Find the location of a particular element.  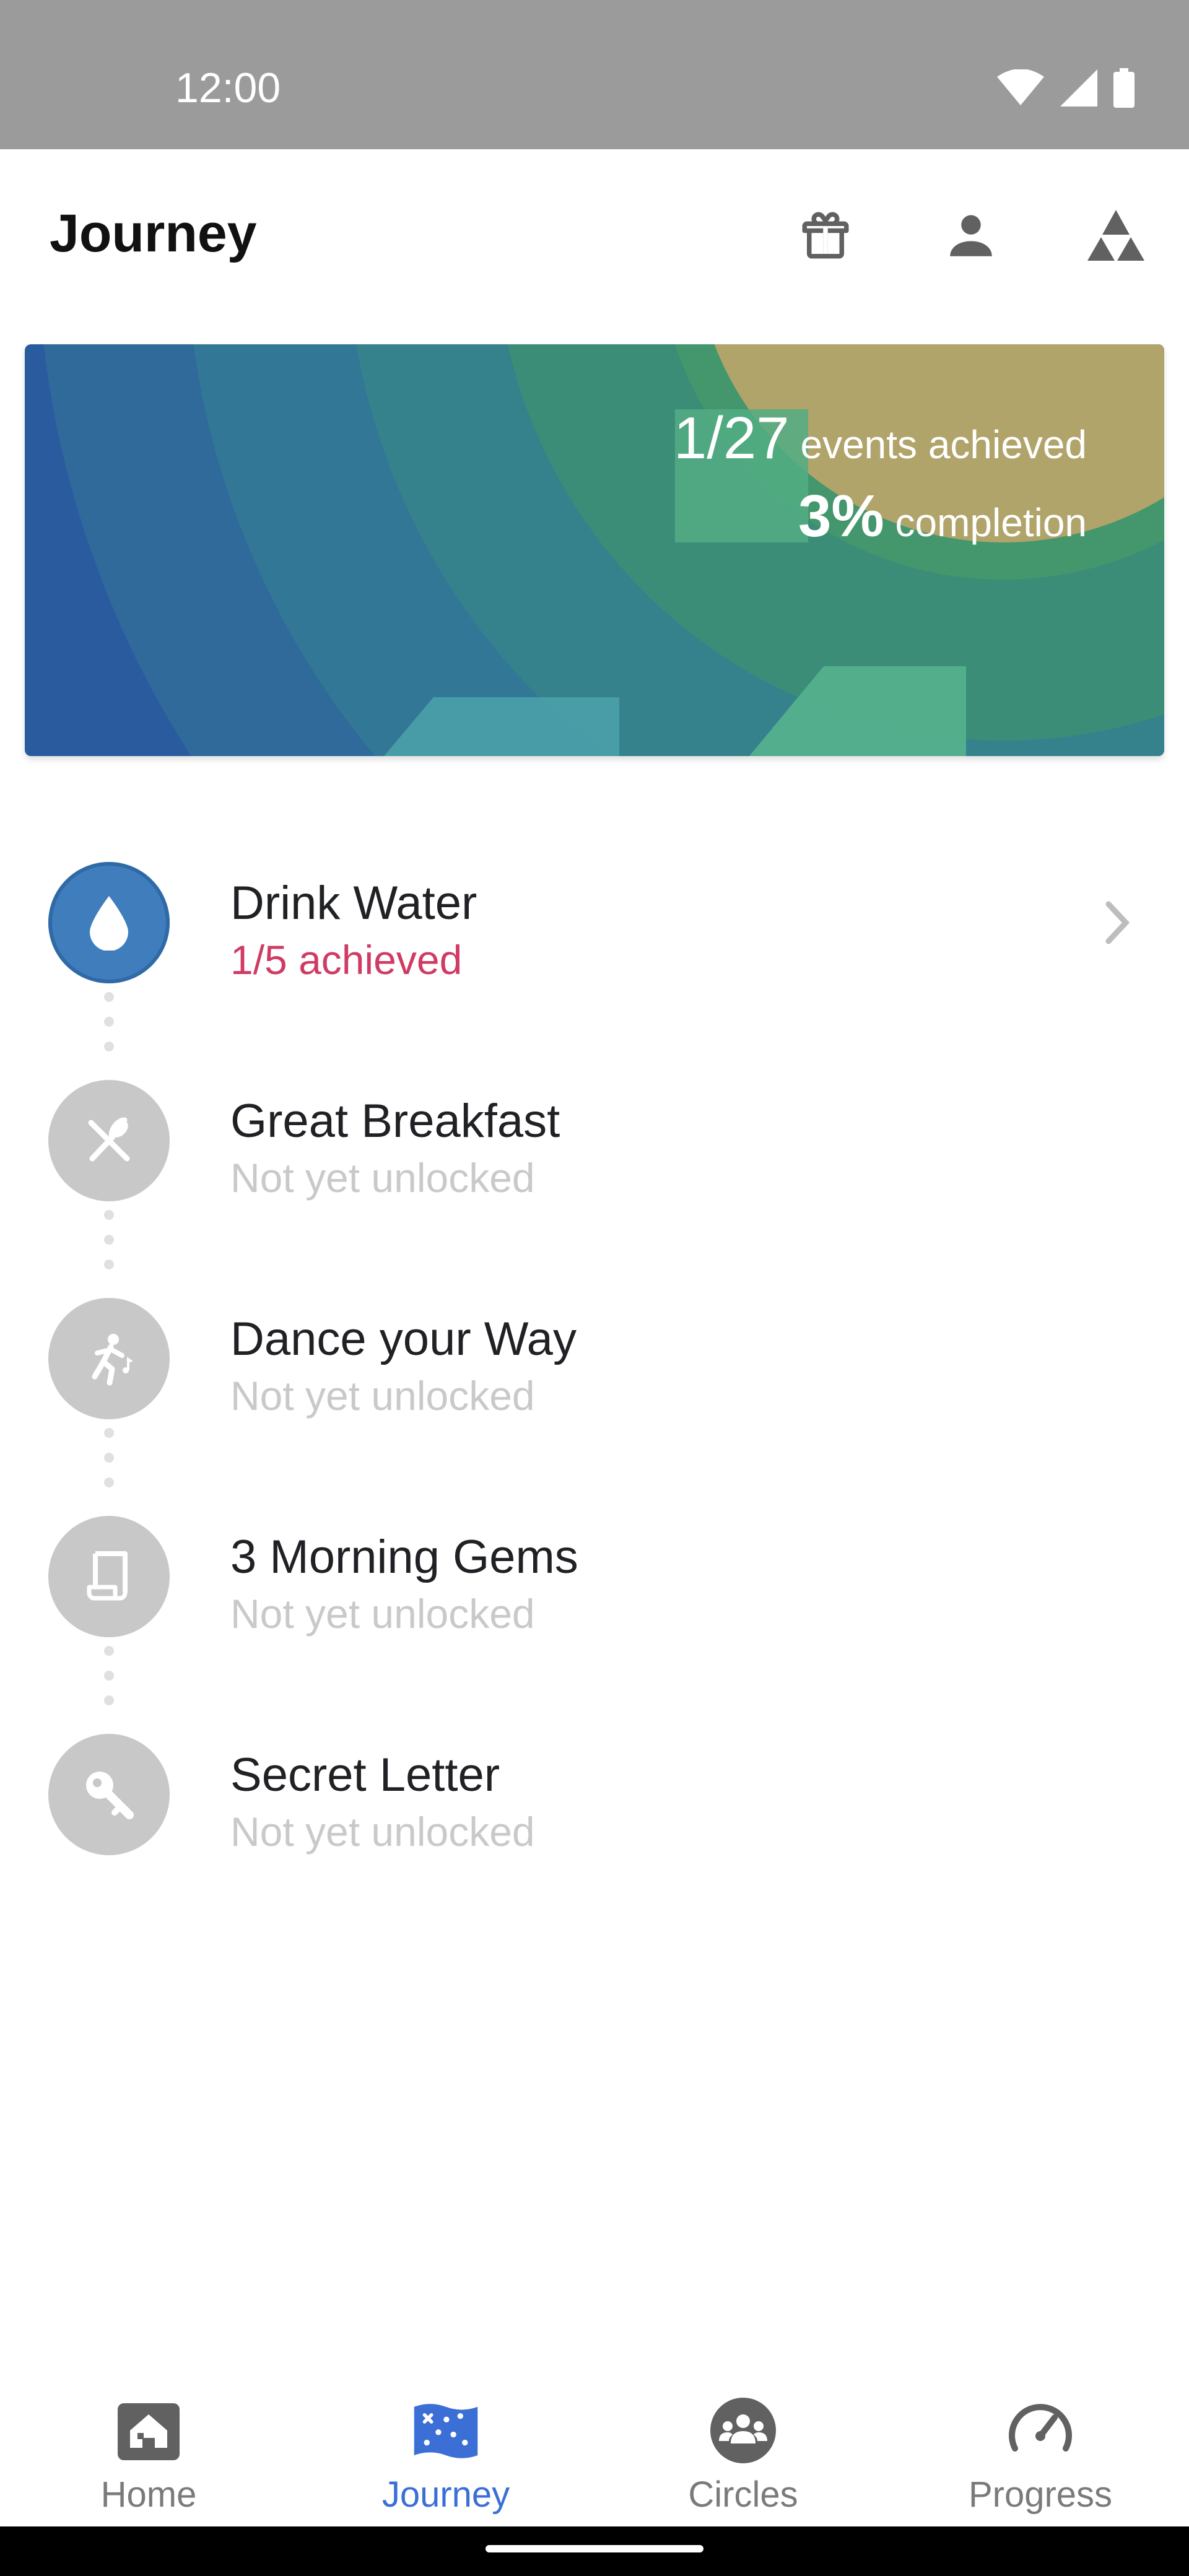

nav-journey-label: Journey is located at coordinates (445, 2494).